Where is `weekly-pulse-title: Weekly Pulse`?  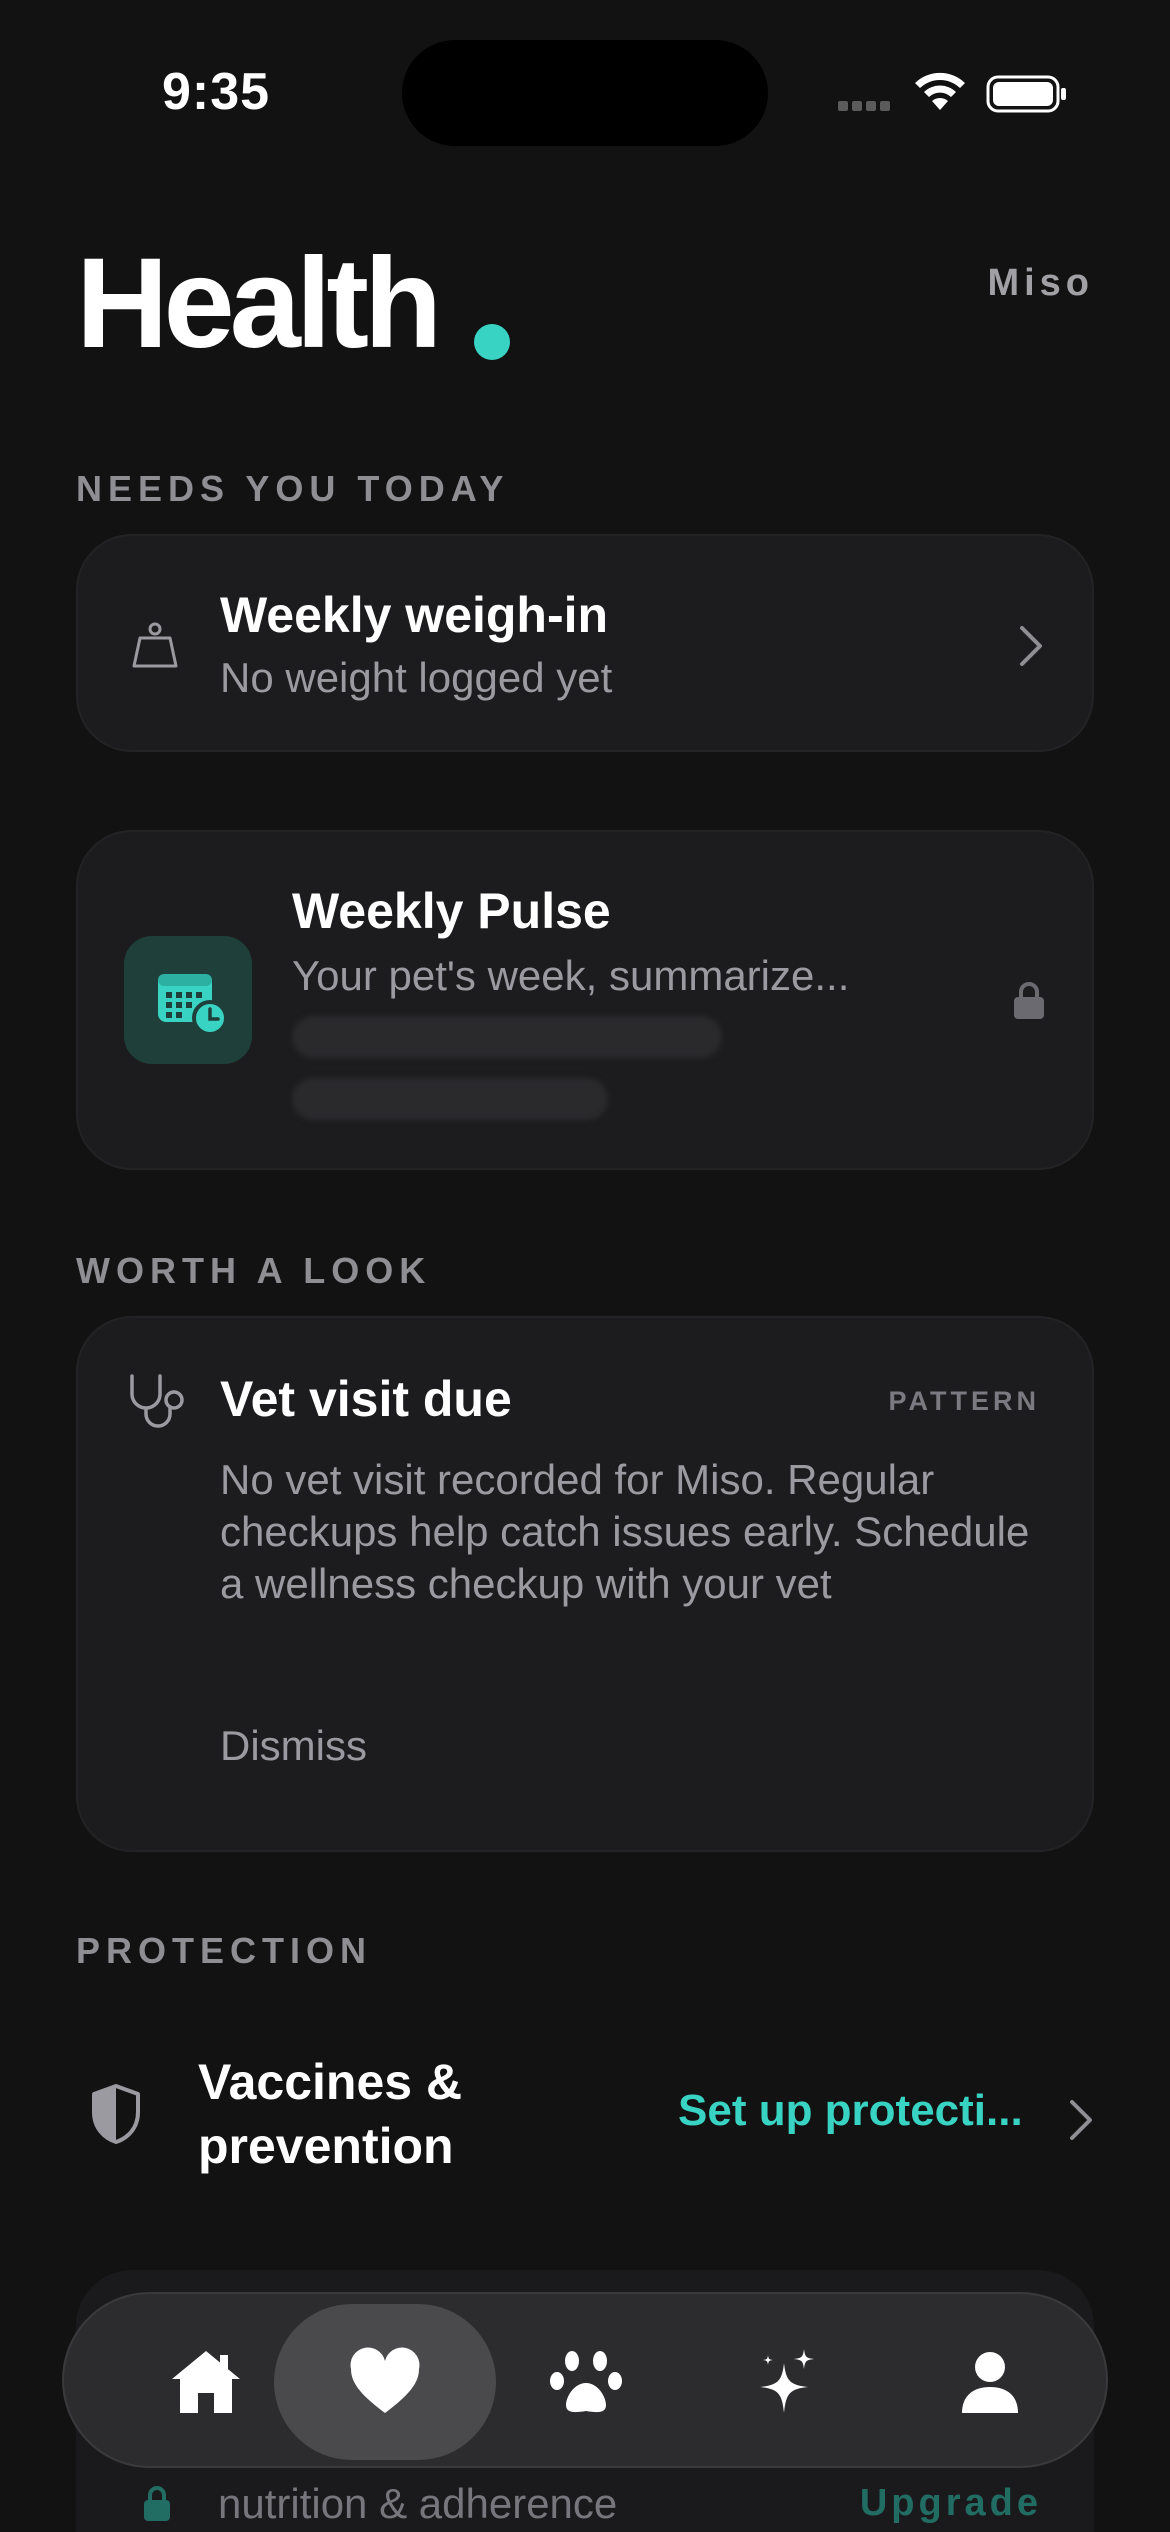 weekly-pulse-title: Weekly Pulse is located at coordinates (451, 911).